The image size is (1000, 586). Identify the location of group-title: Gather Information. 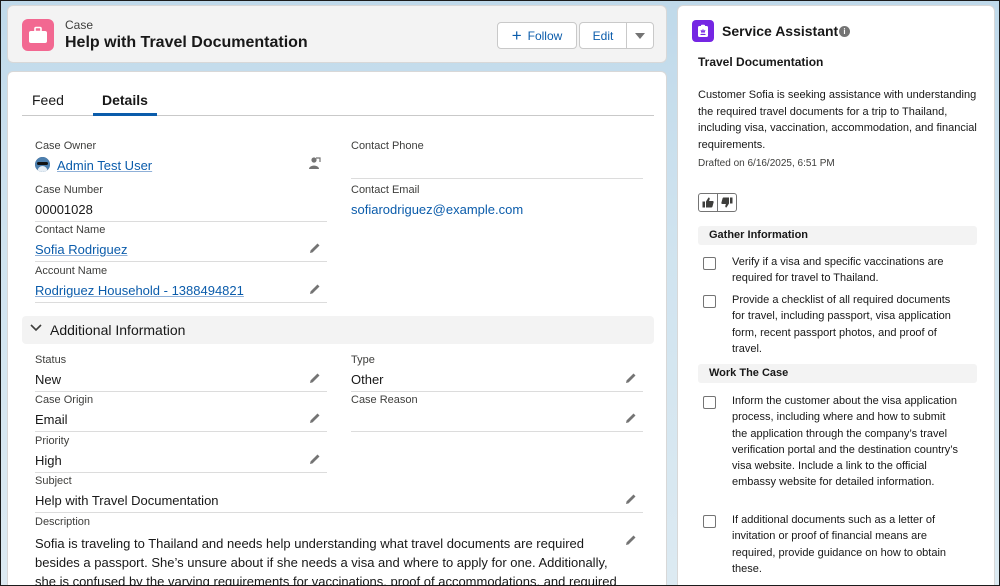
(759, 235).